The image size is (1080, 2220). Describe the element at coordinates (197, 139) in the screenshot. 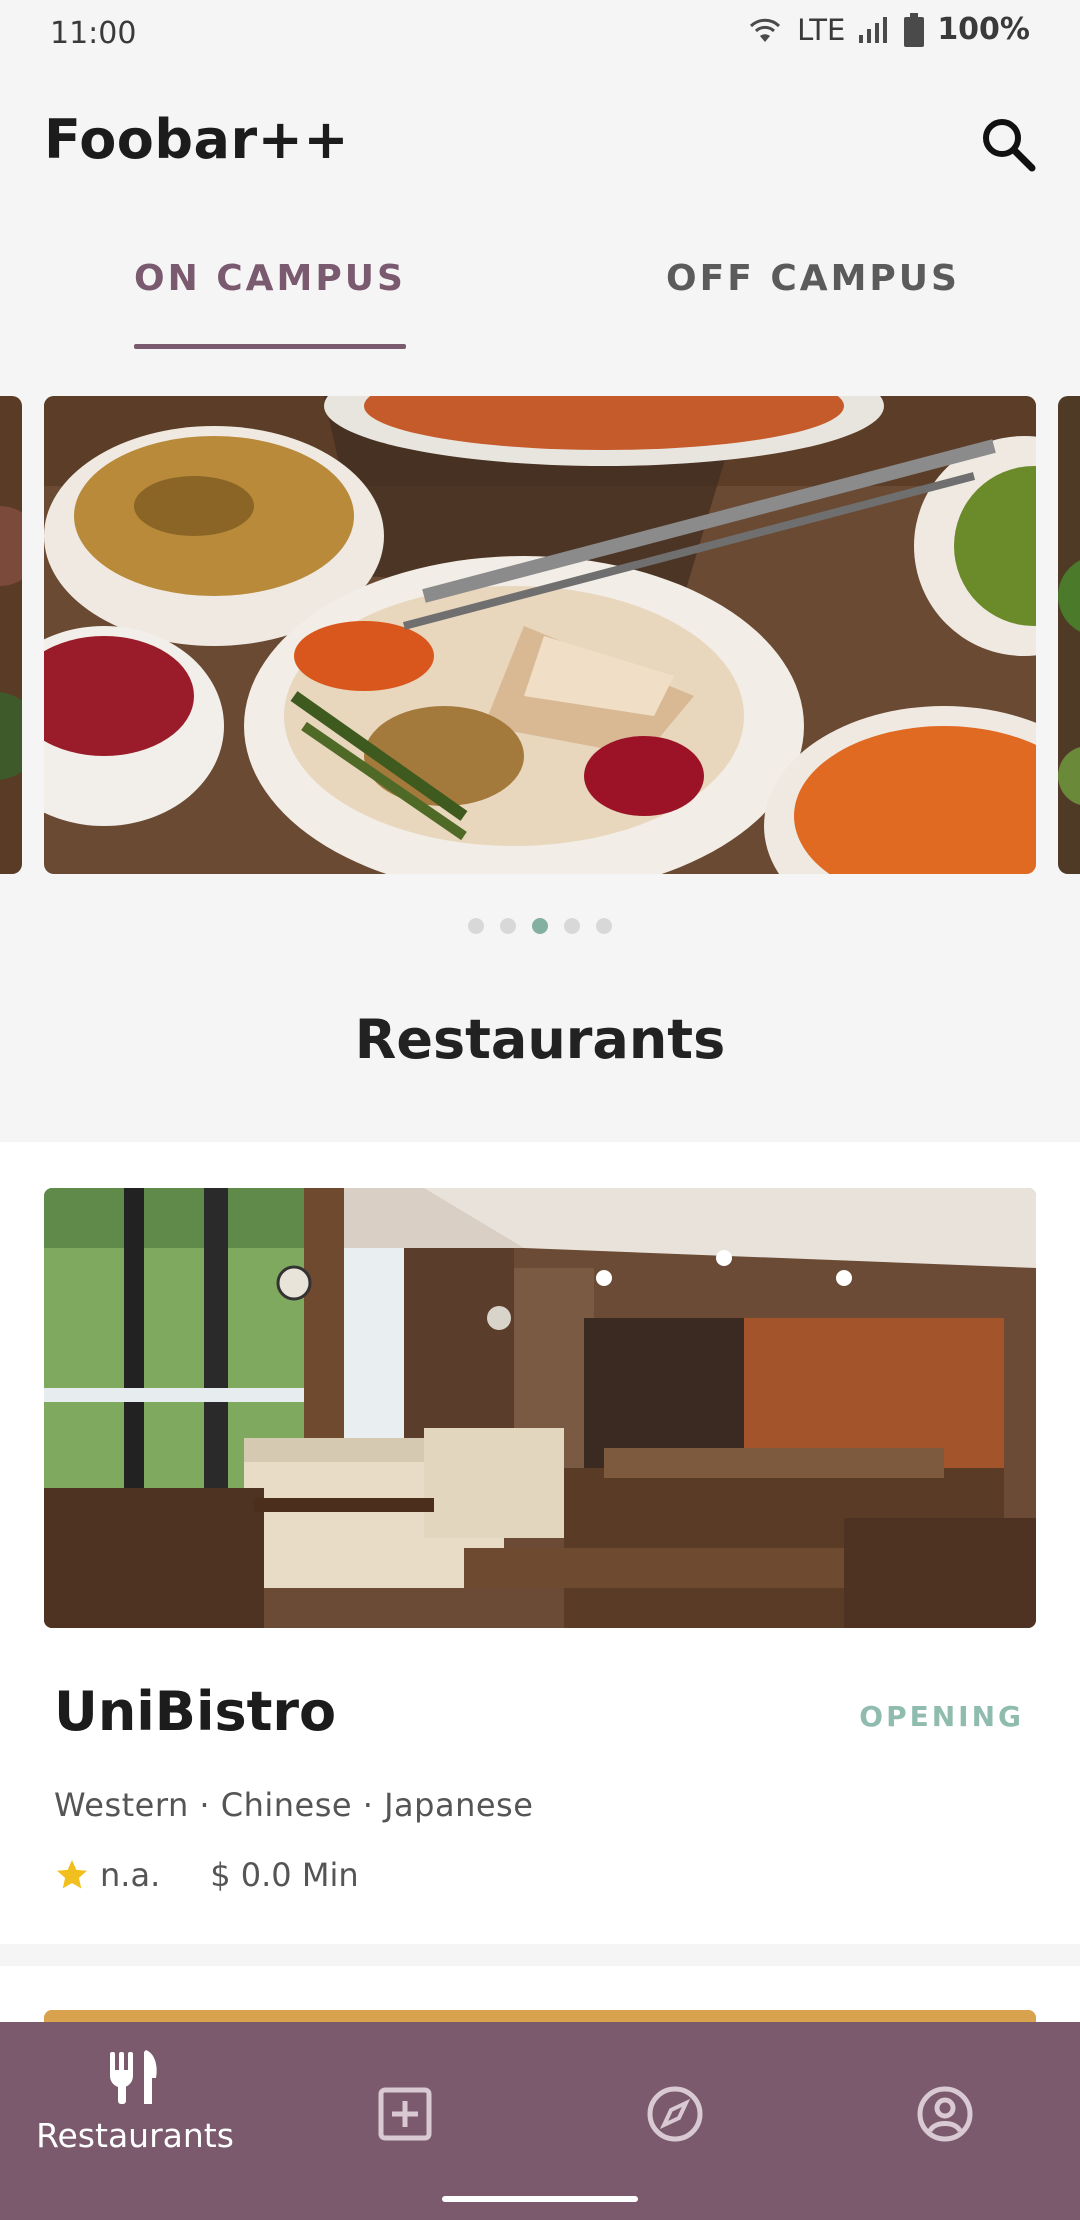

I see `app-title: Foobar++` at that location.